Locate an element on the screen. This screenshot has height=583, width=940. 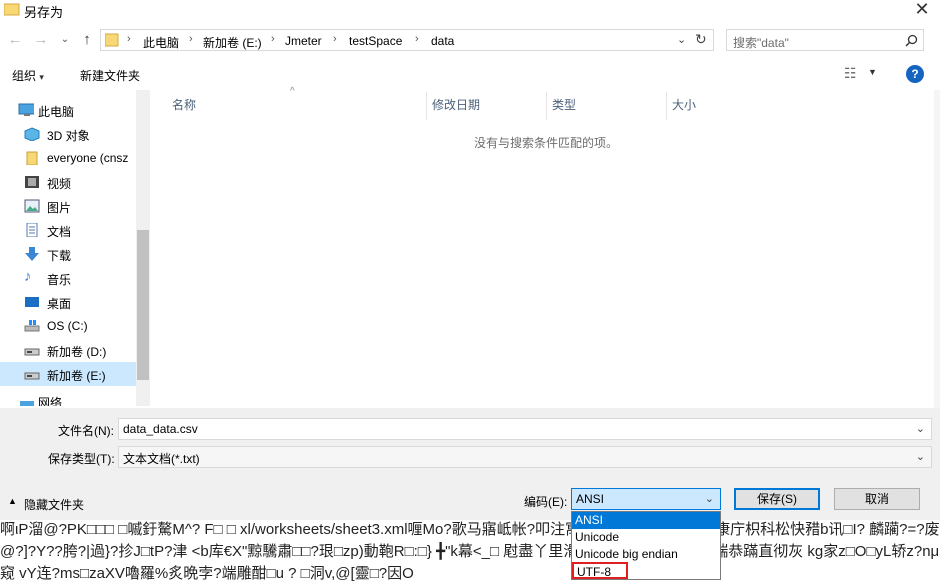
sidebar-item-documents: 文档 is located at coordinates (74, 230).